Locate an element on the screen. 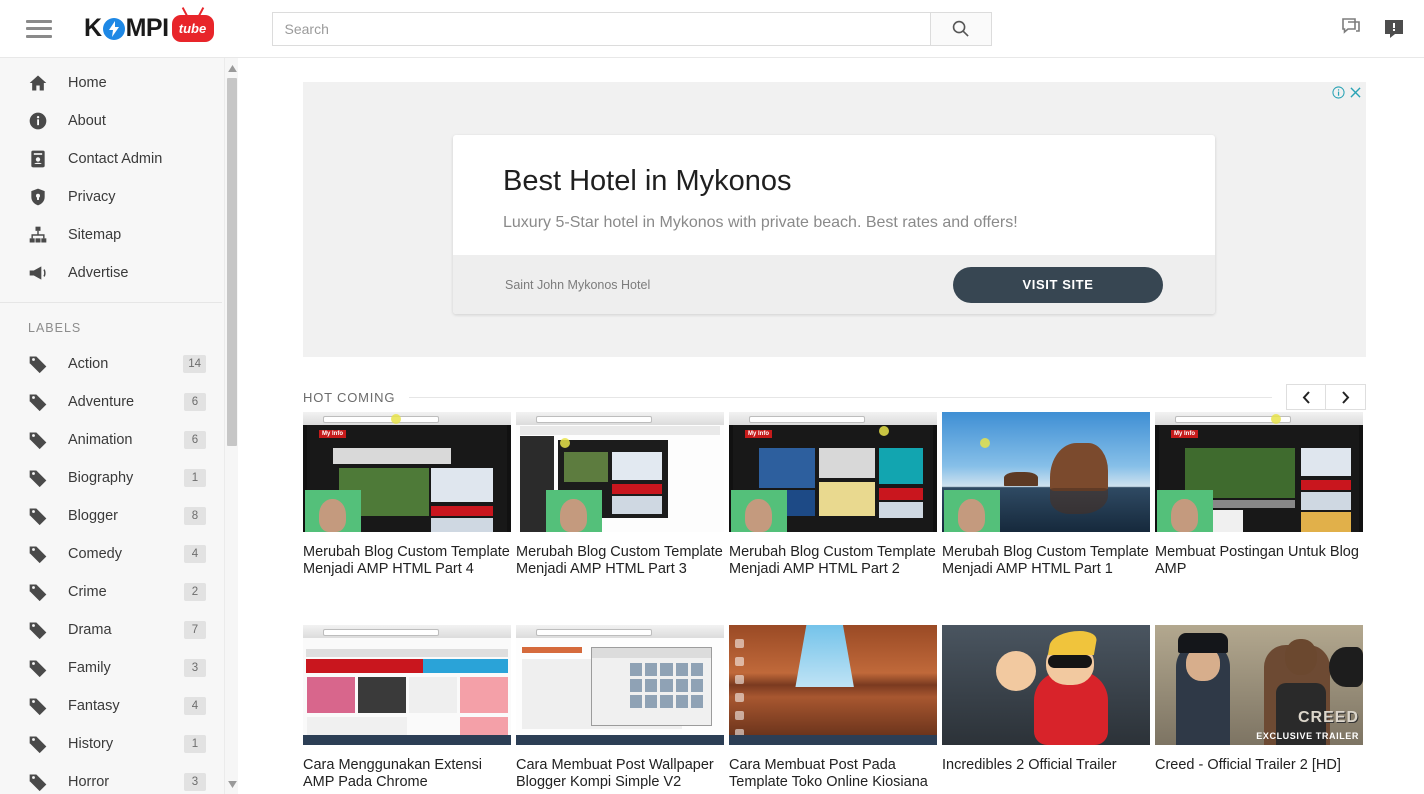 The height and width of the screenshot is (794, 1424). top-header: K MPI tube is located at coordinates (712, 29).